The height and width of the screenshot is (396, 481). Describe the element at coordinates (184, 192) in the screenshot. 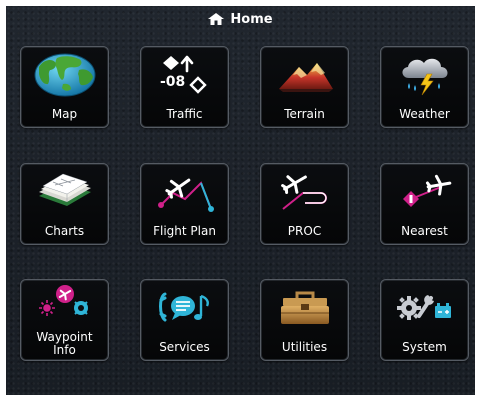

I see `flight-plan-icon` at that location.